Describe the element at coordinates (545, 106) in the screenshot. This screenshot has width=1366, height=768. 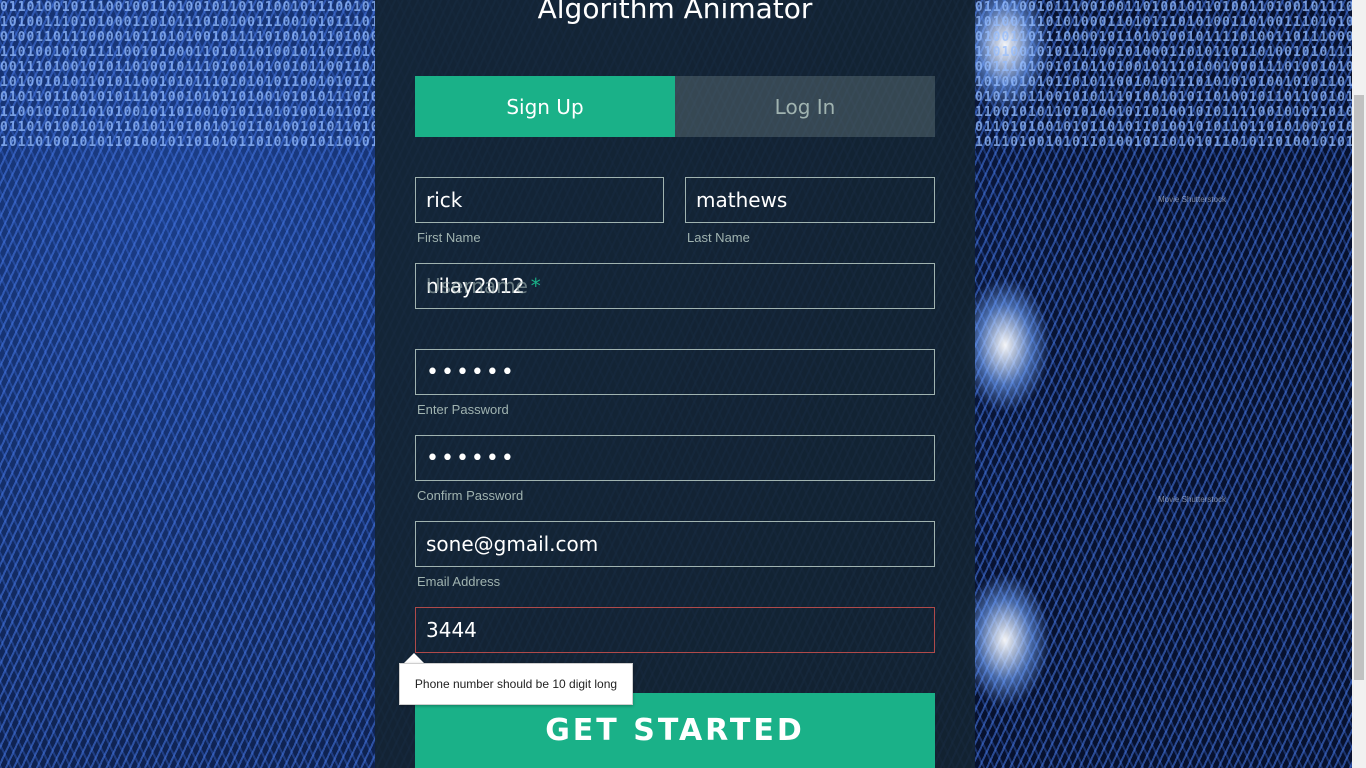
I see `tab-sign-up: Sign Up` at that location.